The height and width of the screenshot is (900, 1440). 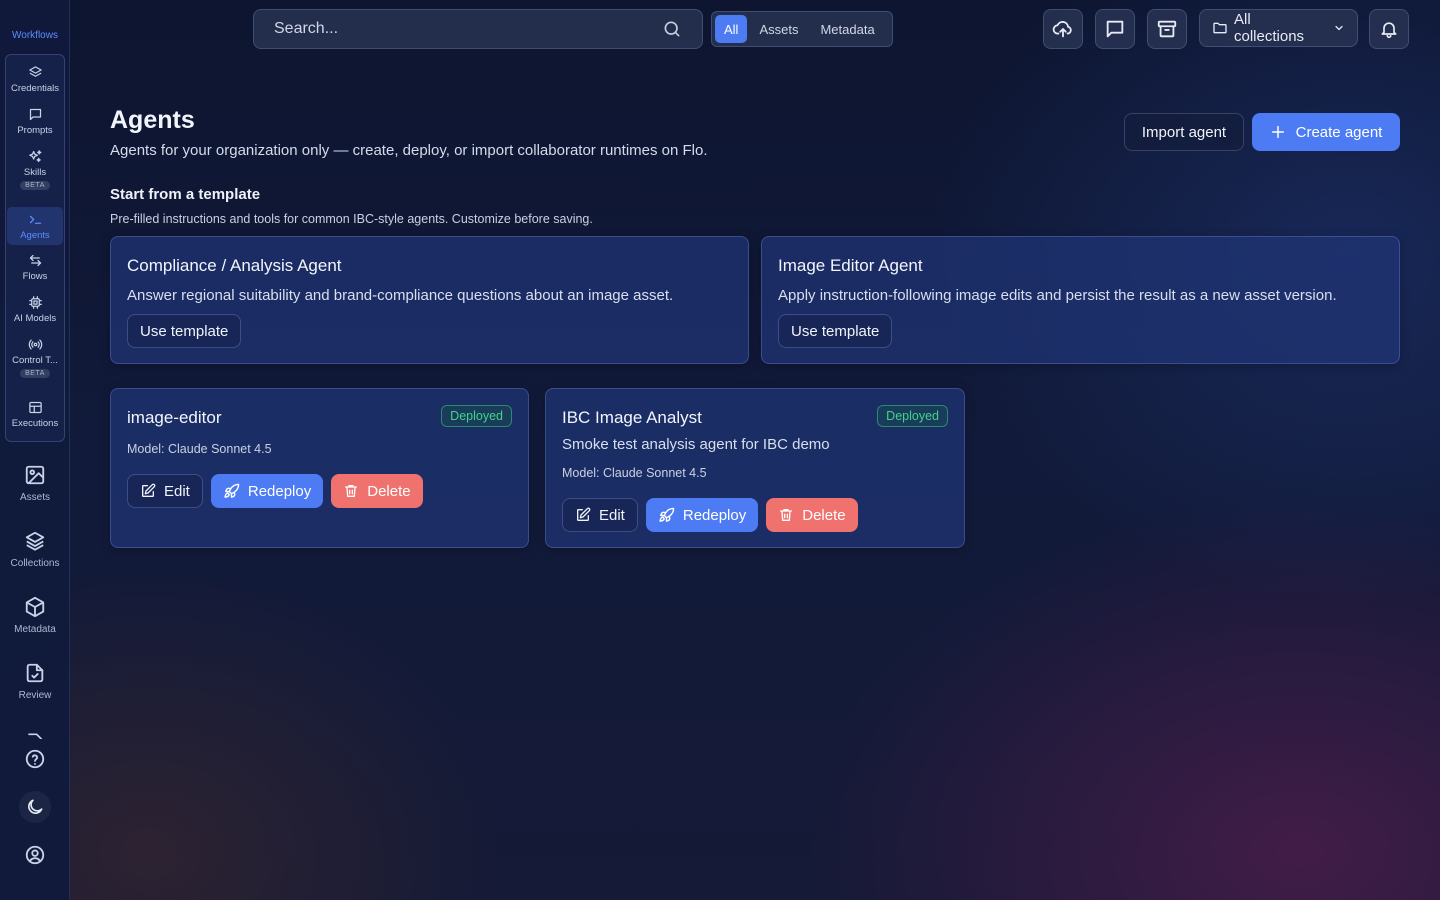 What do you see at coordinates (199, 449) in the screenshot?
I see `agent-model: Model: Claude Sonnet 4.5` at bounding box center [199, 449].